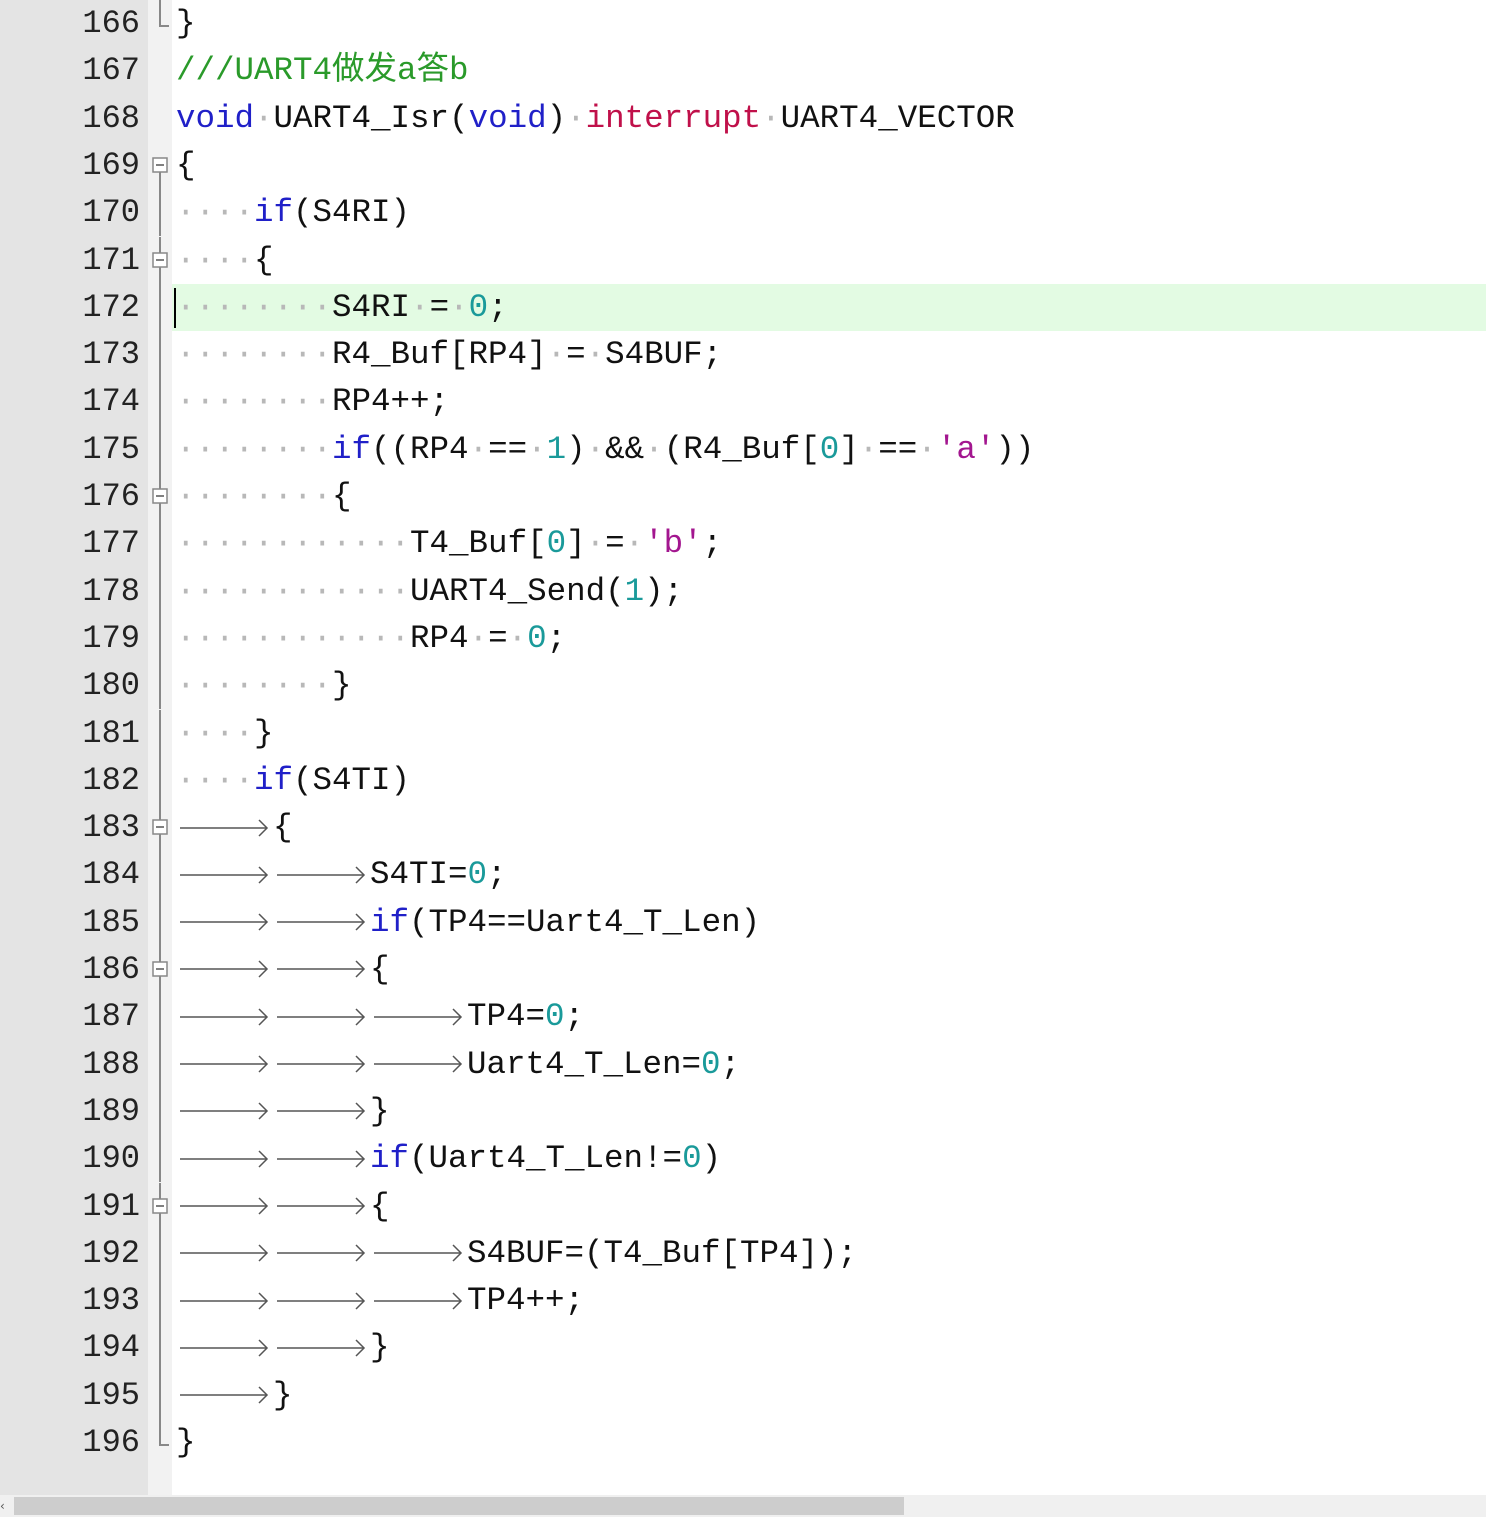 The height and width of the screenshot is (1517, 1486). Describe the element at coordinates (215, 733) in the screenshot. I see `whitespace-marker: ····` at that location.